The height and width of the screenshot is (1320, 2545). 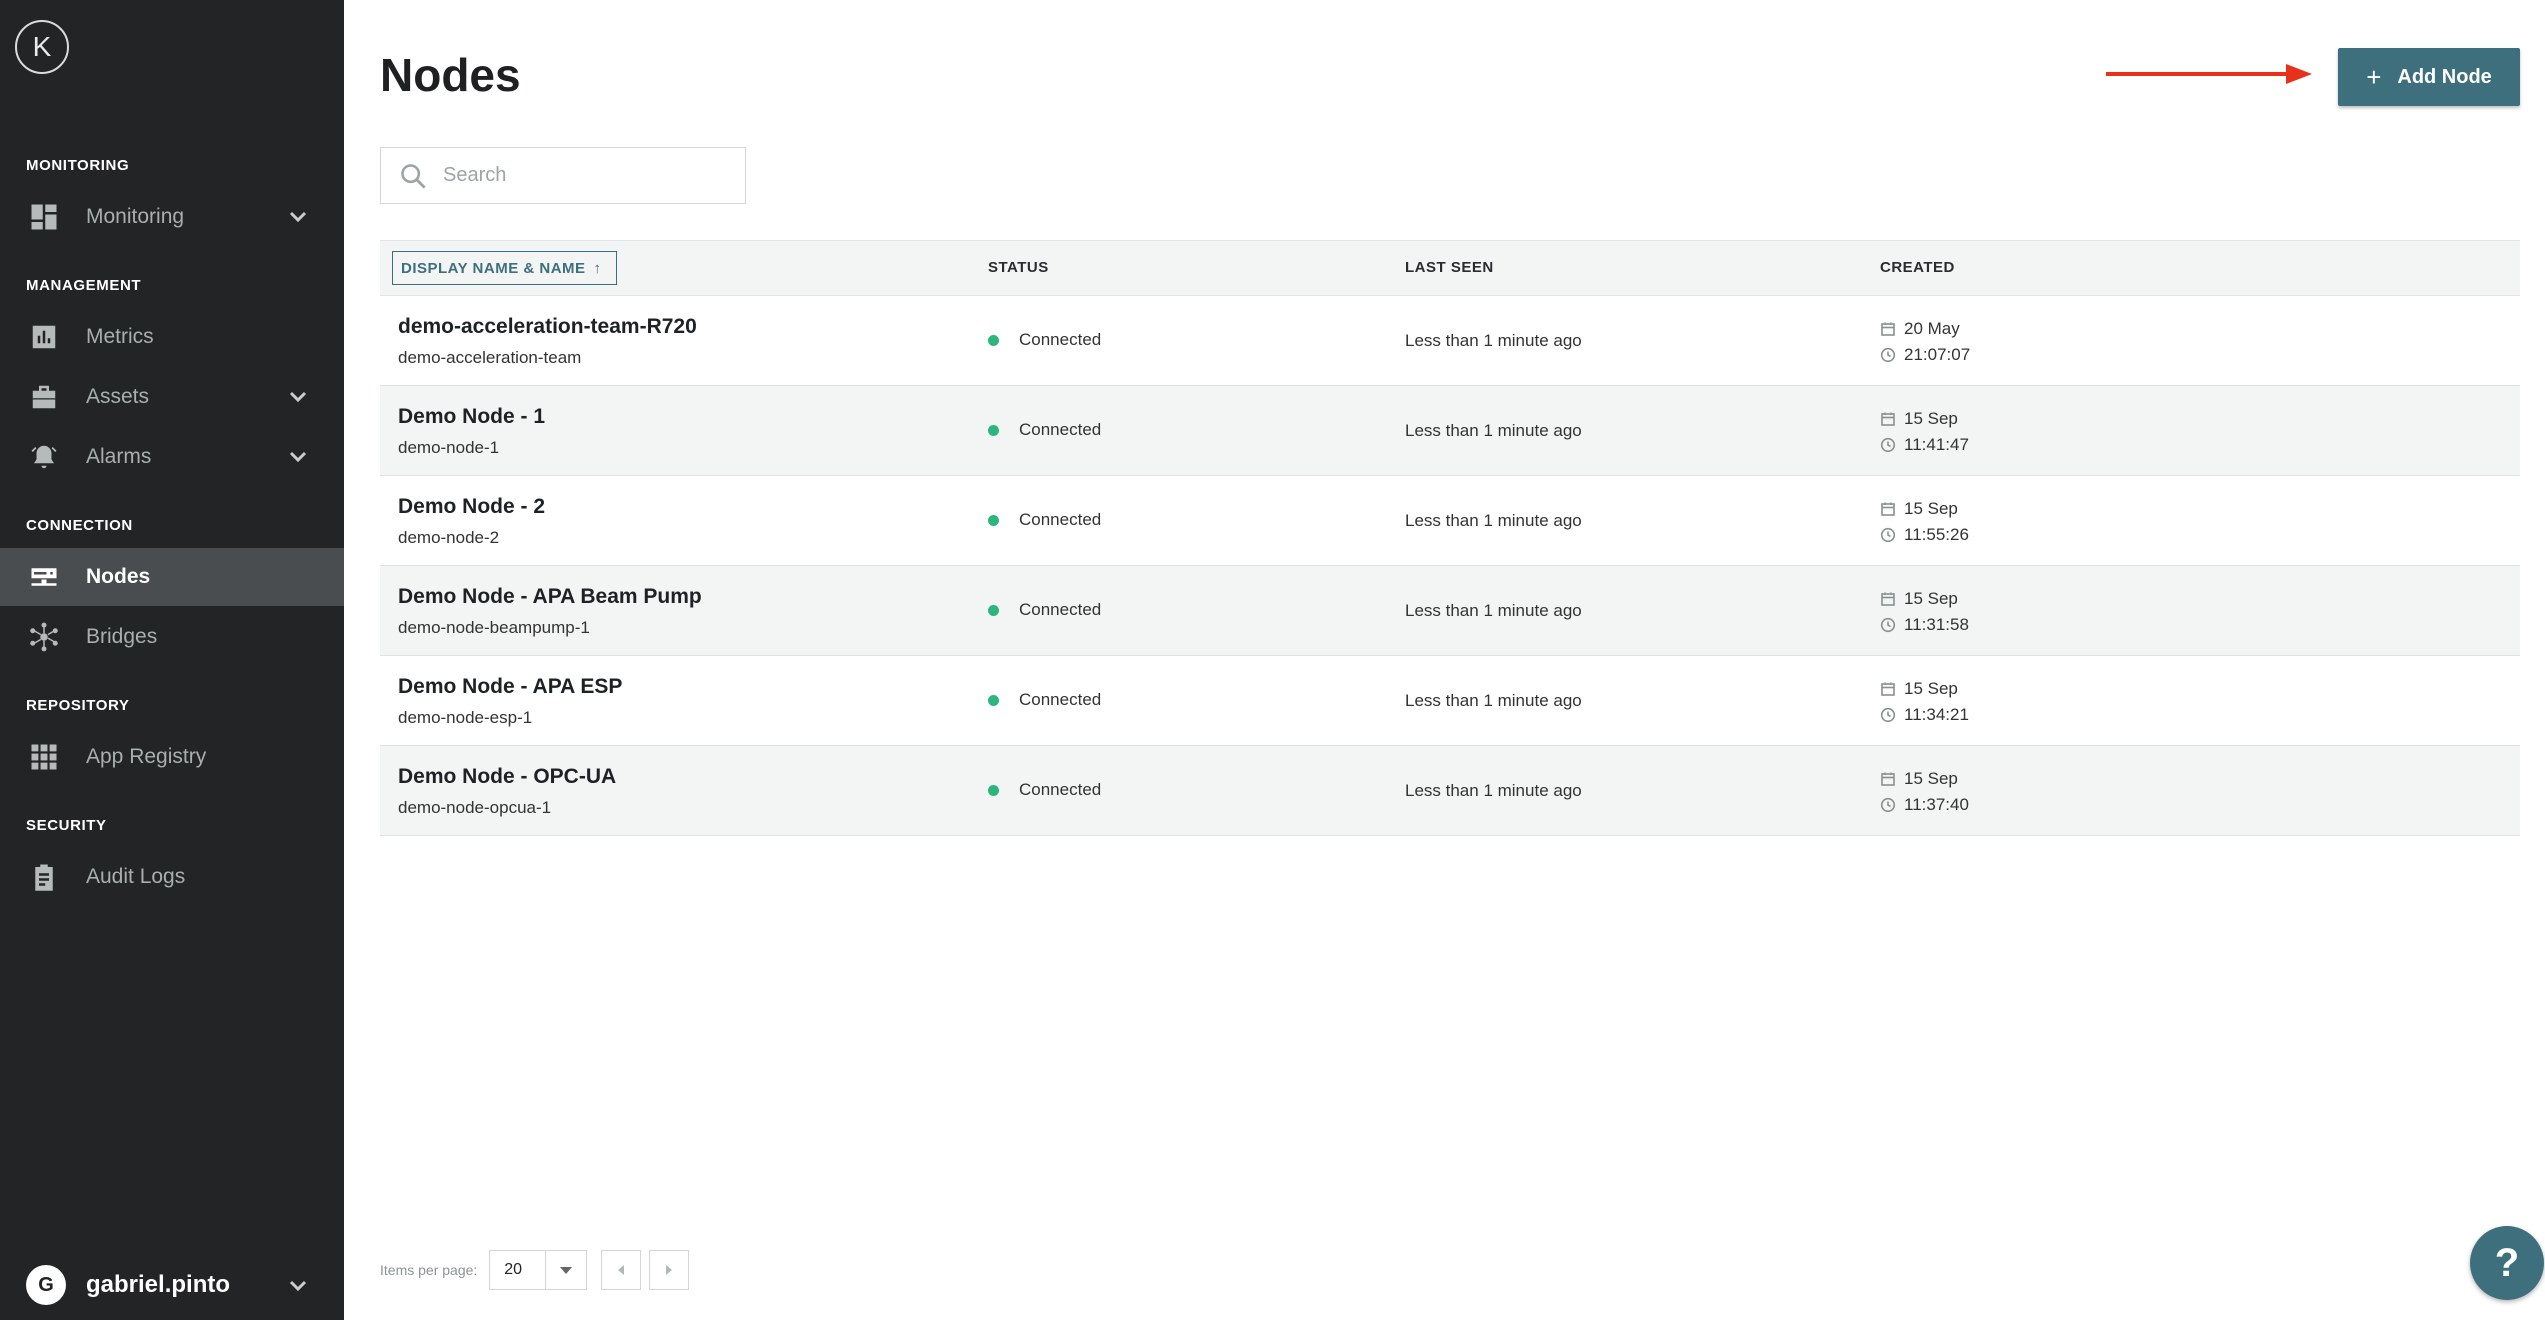 What do you see at coordinates (471, 507) in the screenshot?
I see `node-display-name: Demo Node - 2` at bounding box center [471, 507].